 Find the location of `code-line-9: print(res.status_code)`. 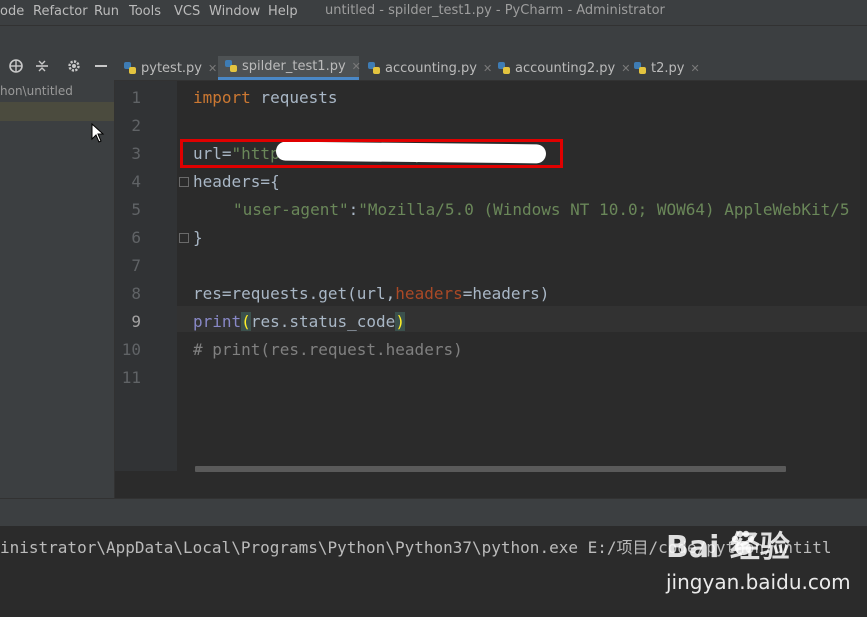

code-line-9: print(res.status_code) is located at coordinates (299, 321).